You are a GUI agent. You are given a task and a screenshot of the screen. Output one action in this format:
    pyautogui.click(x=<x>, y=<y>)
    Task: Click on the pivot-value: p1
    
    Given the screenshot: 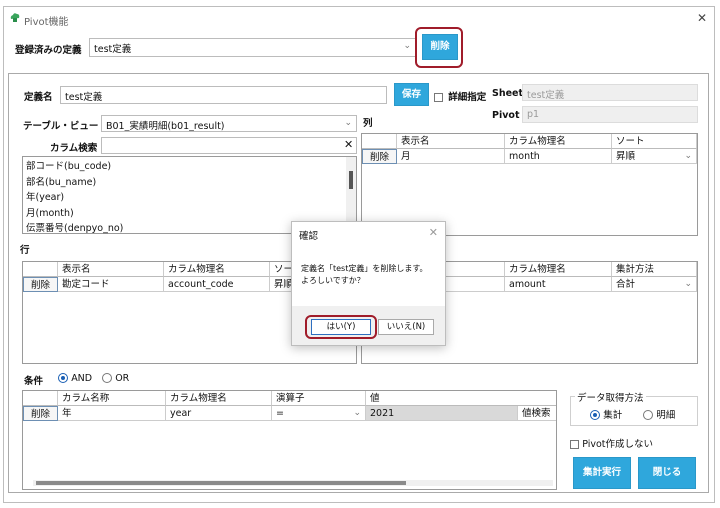 What is the action you would take?
    pyautogui.click(x=533, y=114)
    